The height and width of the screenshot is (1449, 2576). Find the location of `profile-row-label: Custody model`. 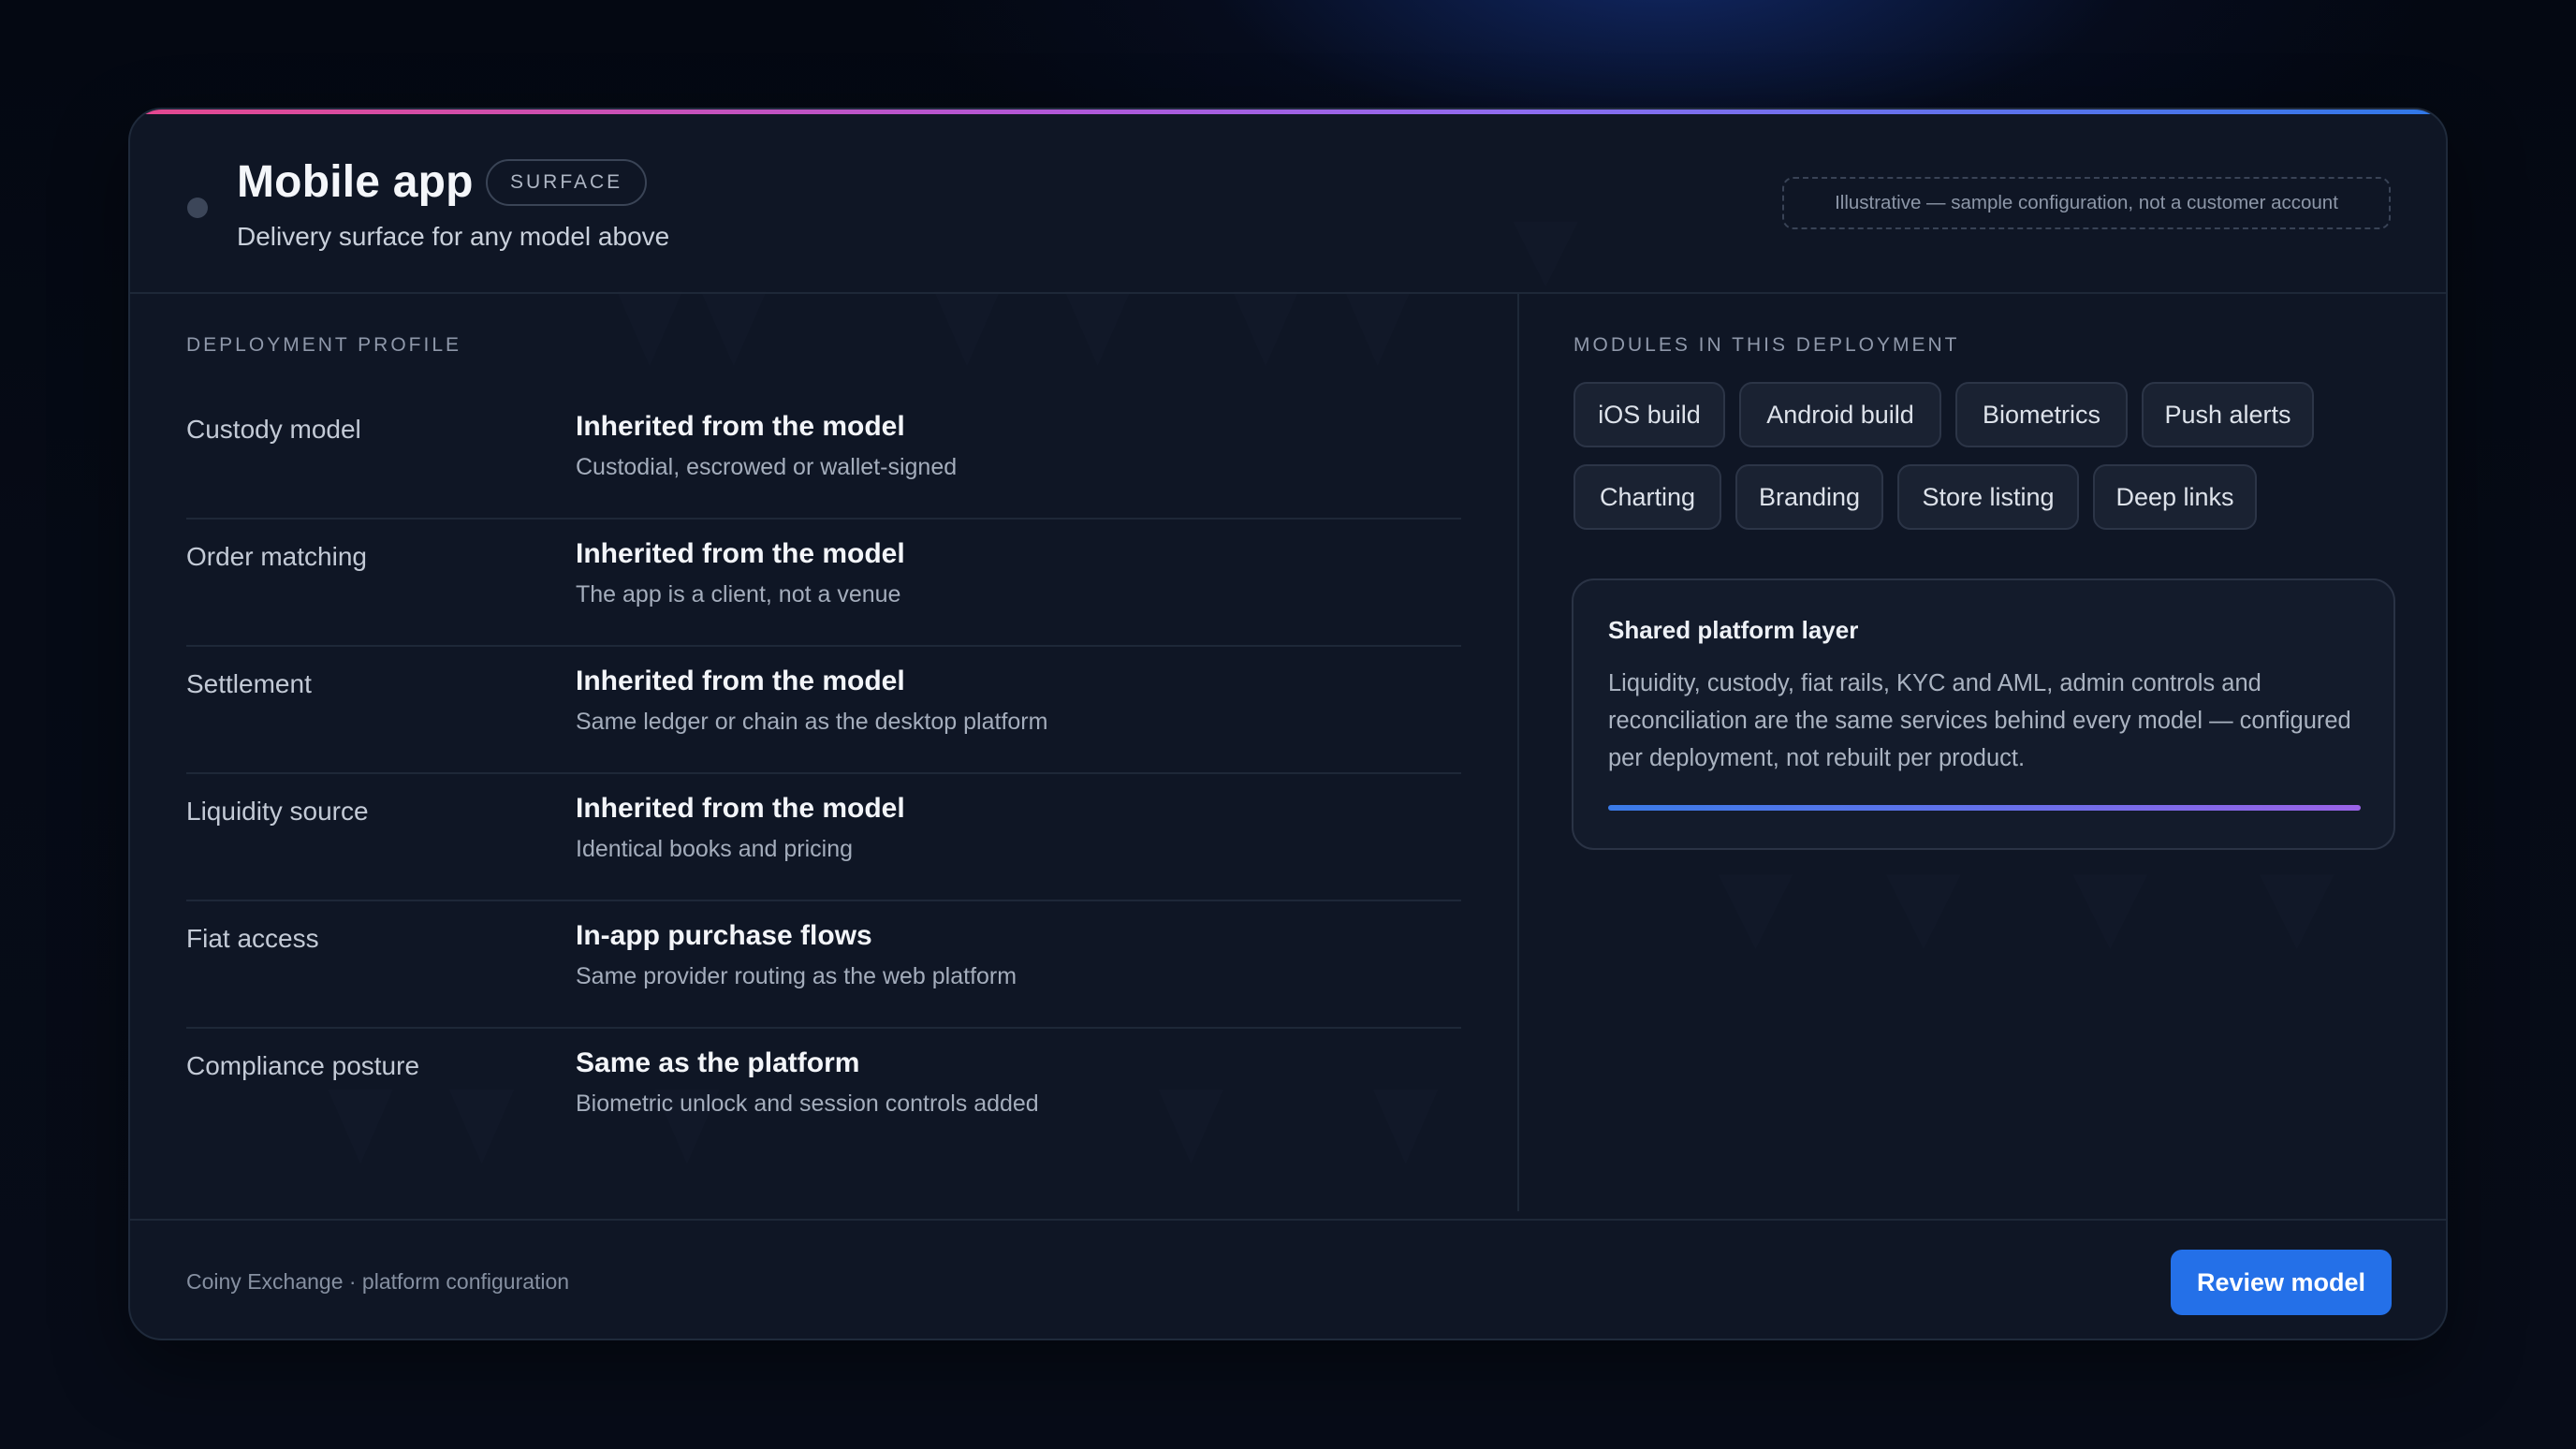

profile-row-label: Custody model is located at coordinates (273, 429).